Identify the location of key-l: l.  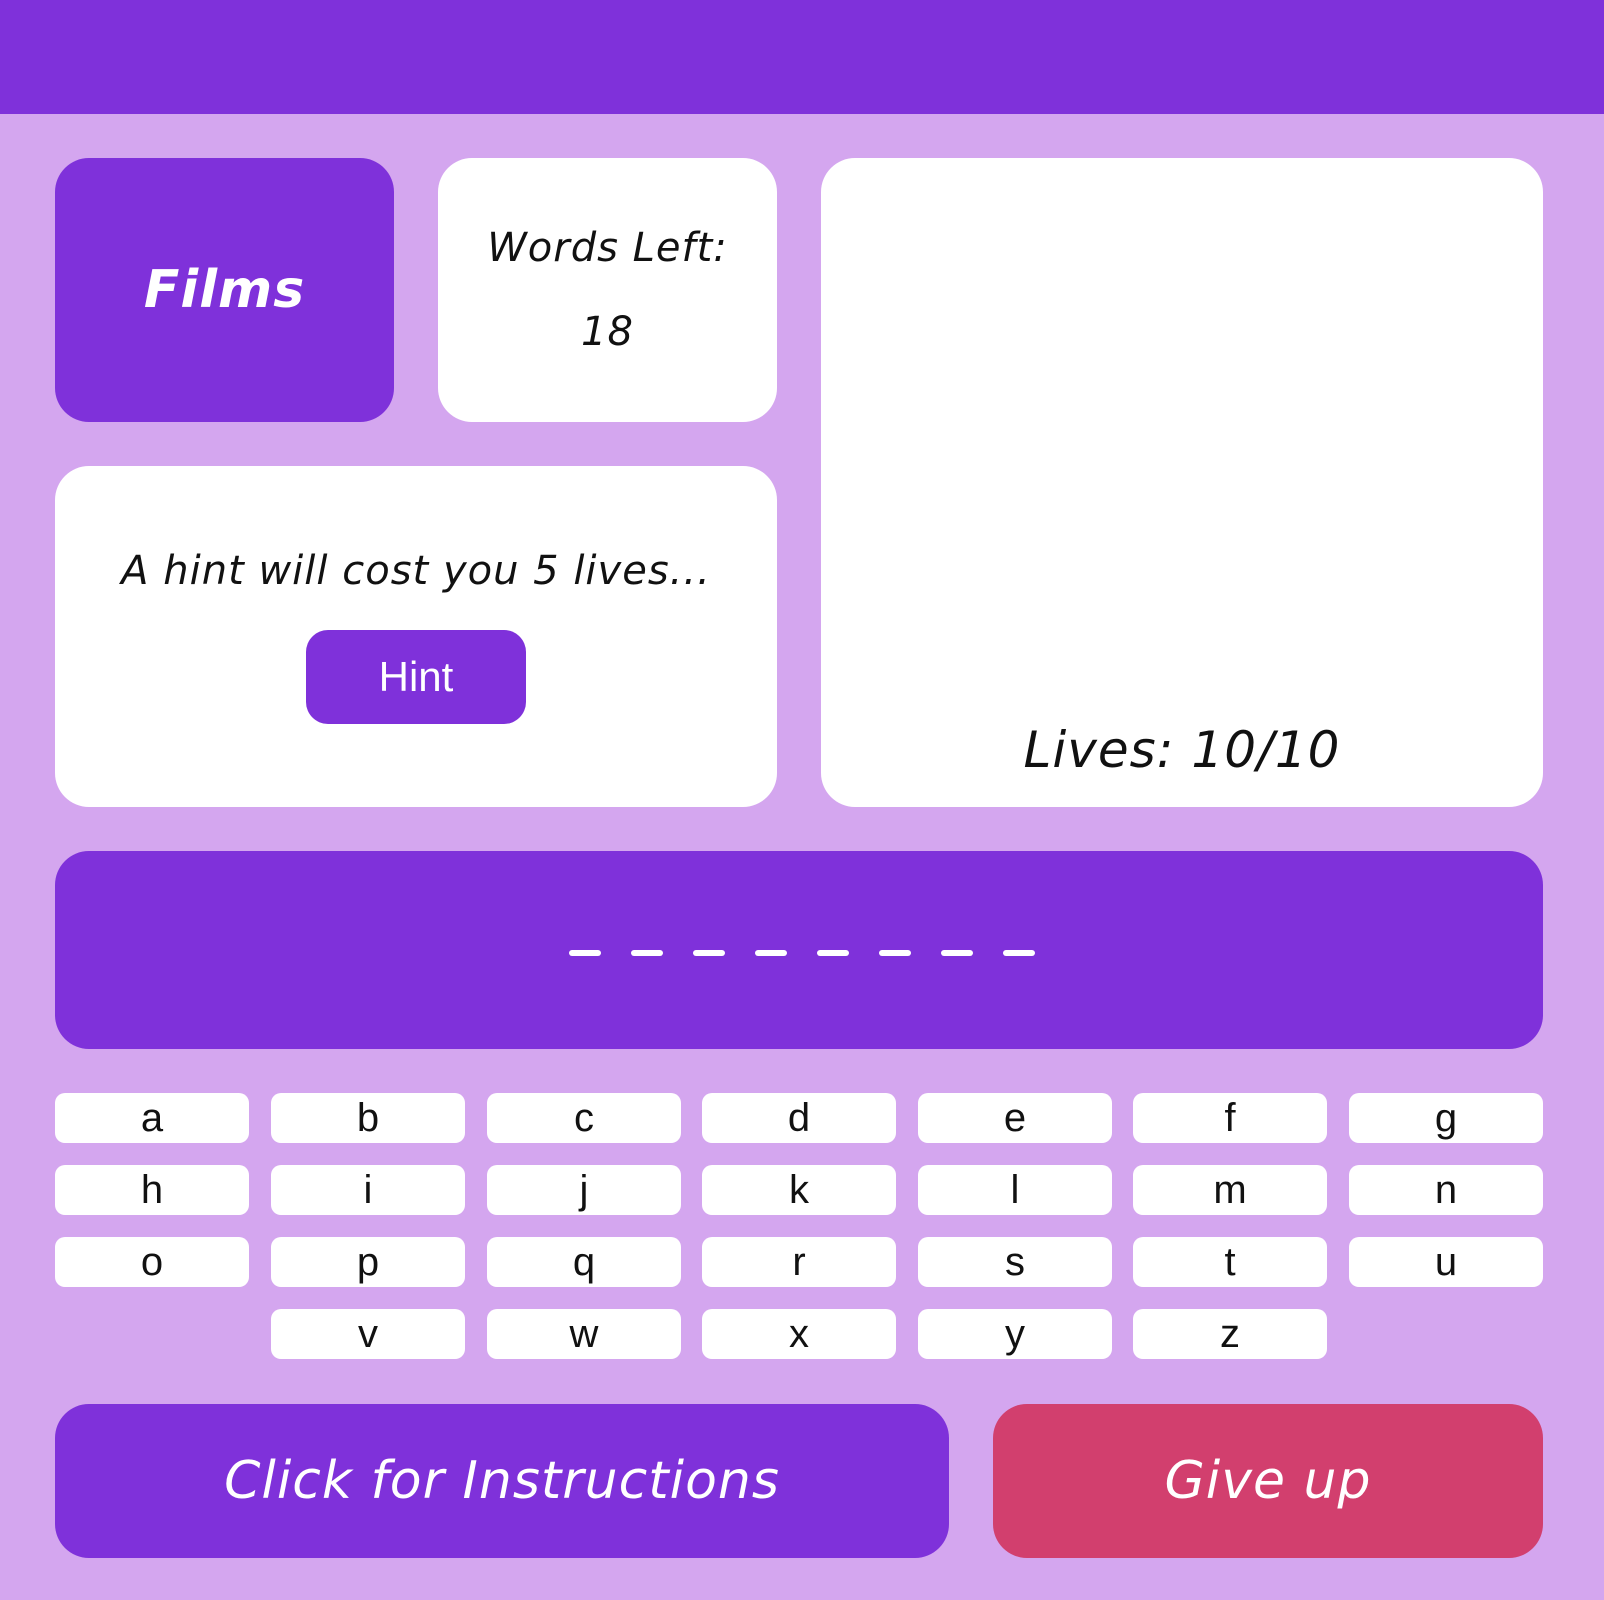
(1015, 1190).